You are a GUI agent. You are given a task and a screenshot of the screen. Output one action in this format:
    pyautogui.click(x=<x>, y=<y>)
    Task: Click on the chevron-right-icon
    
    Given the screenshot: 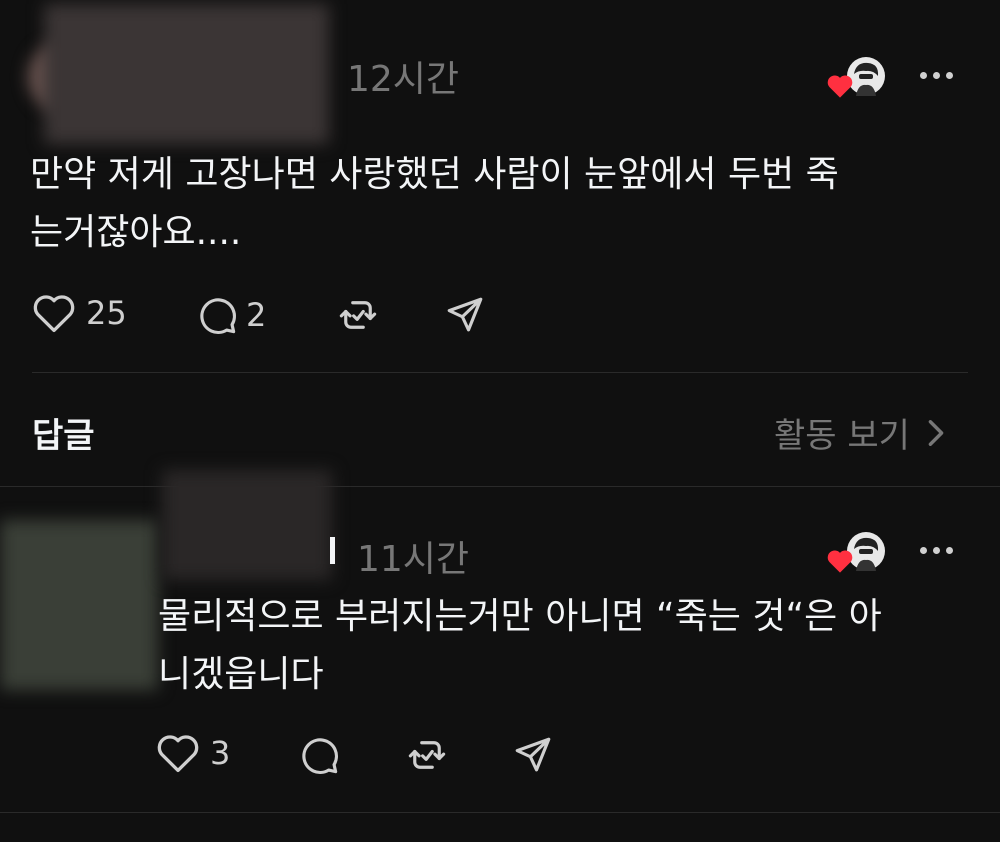 What is the action you would take?
    pyautogui.click(x=936, y=432)
    